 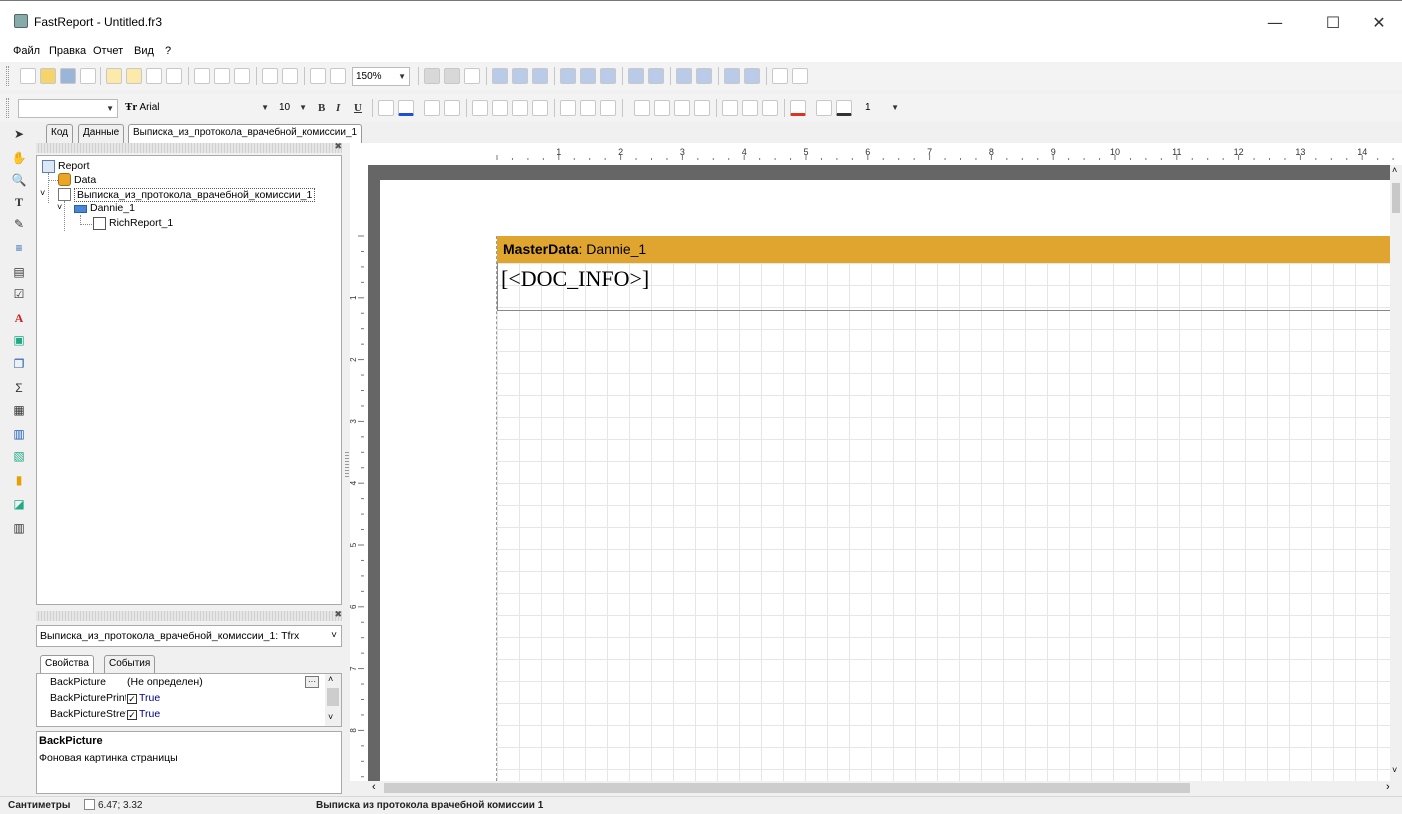 What do you see at coordinates (381, 76) in the screenshot?
I see `zoom-combo: 150% ▼` at bounding box center [381, 76].